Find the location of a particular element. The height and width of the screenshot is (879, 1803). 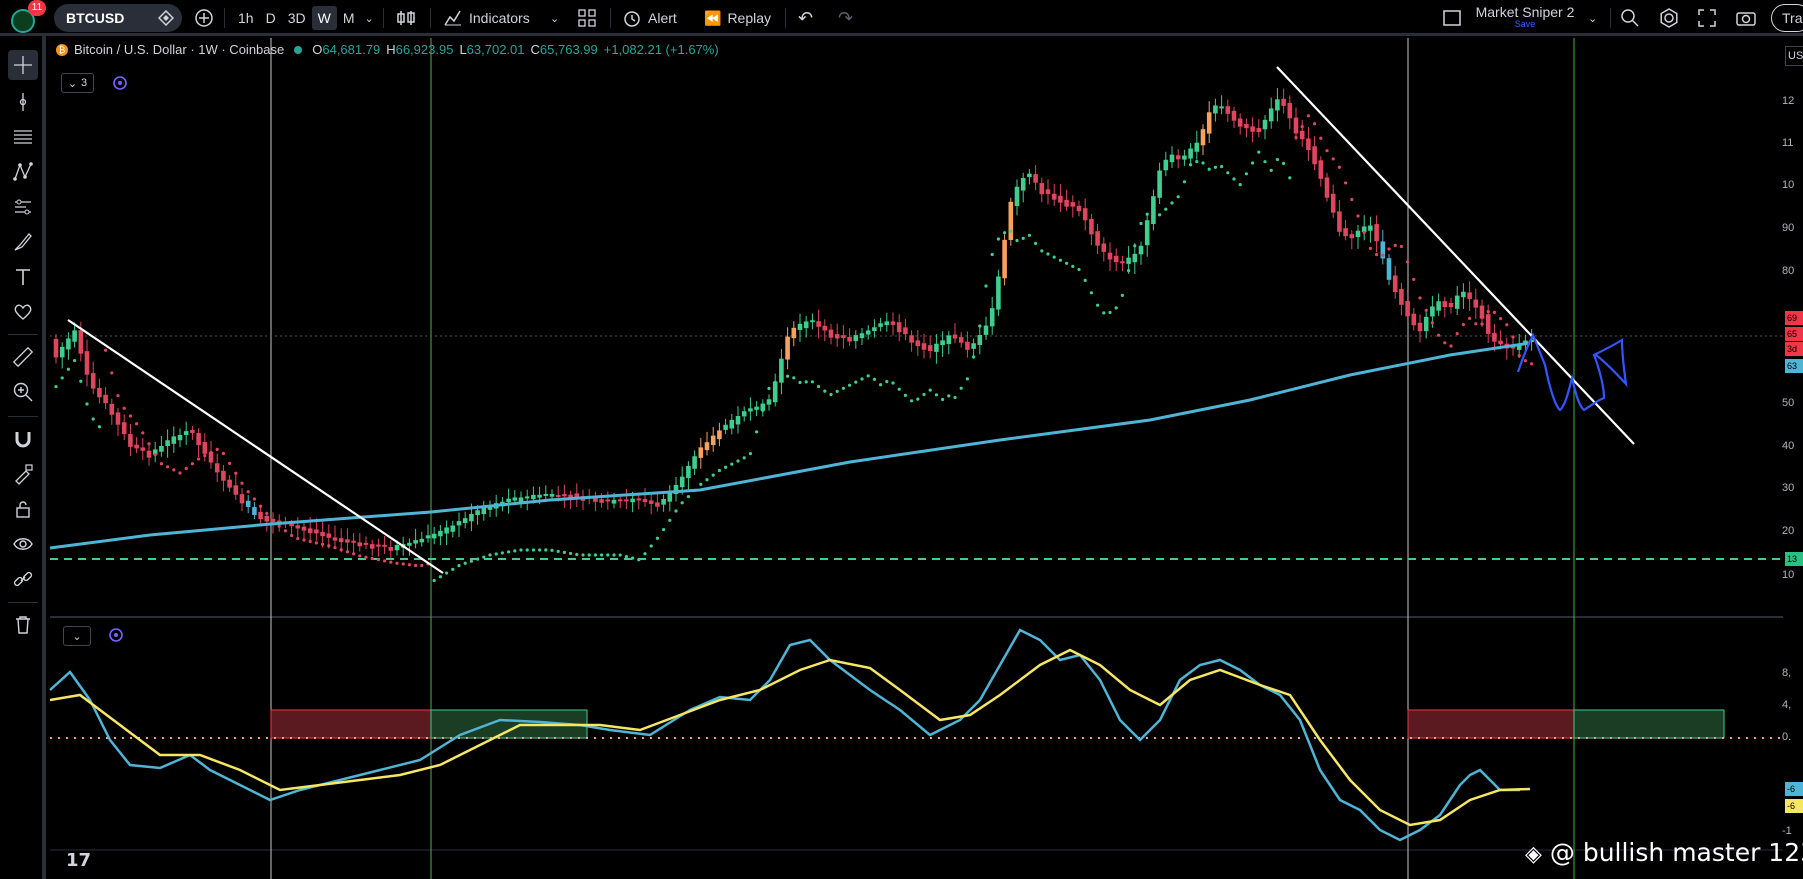

osc-collapse-button: ⌄ is located at coordinates (77, 636).